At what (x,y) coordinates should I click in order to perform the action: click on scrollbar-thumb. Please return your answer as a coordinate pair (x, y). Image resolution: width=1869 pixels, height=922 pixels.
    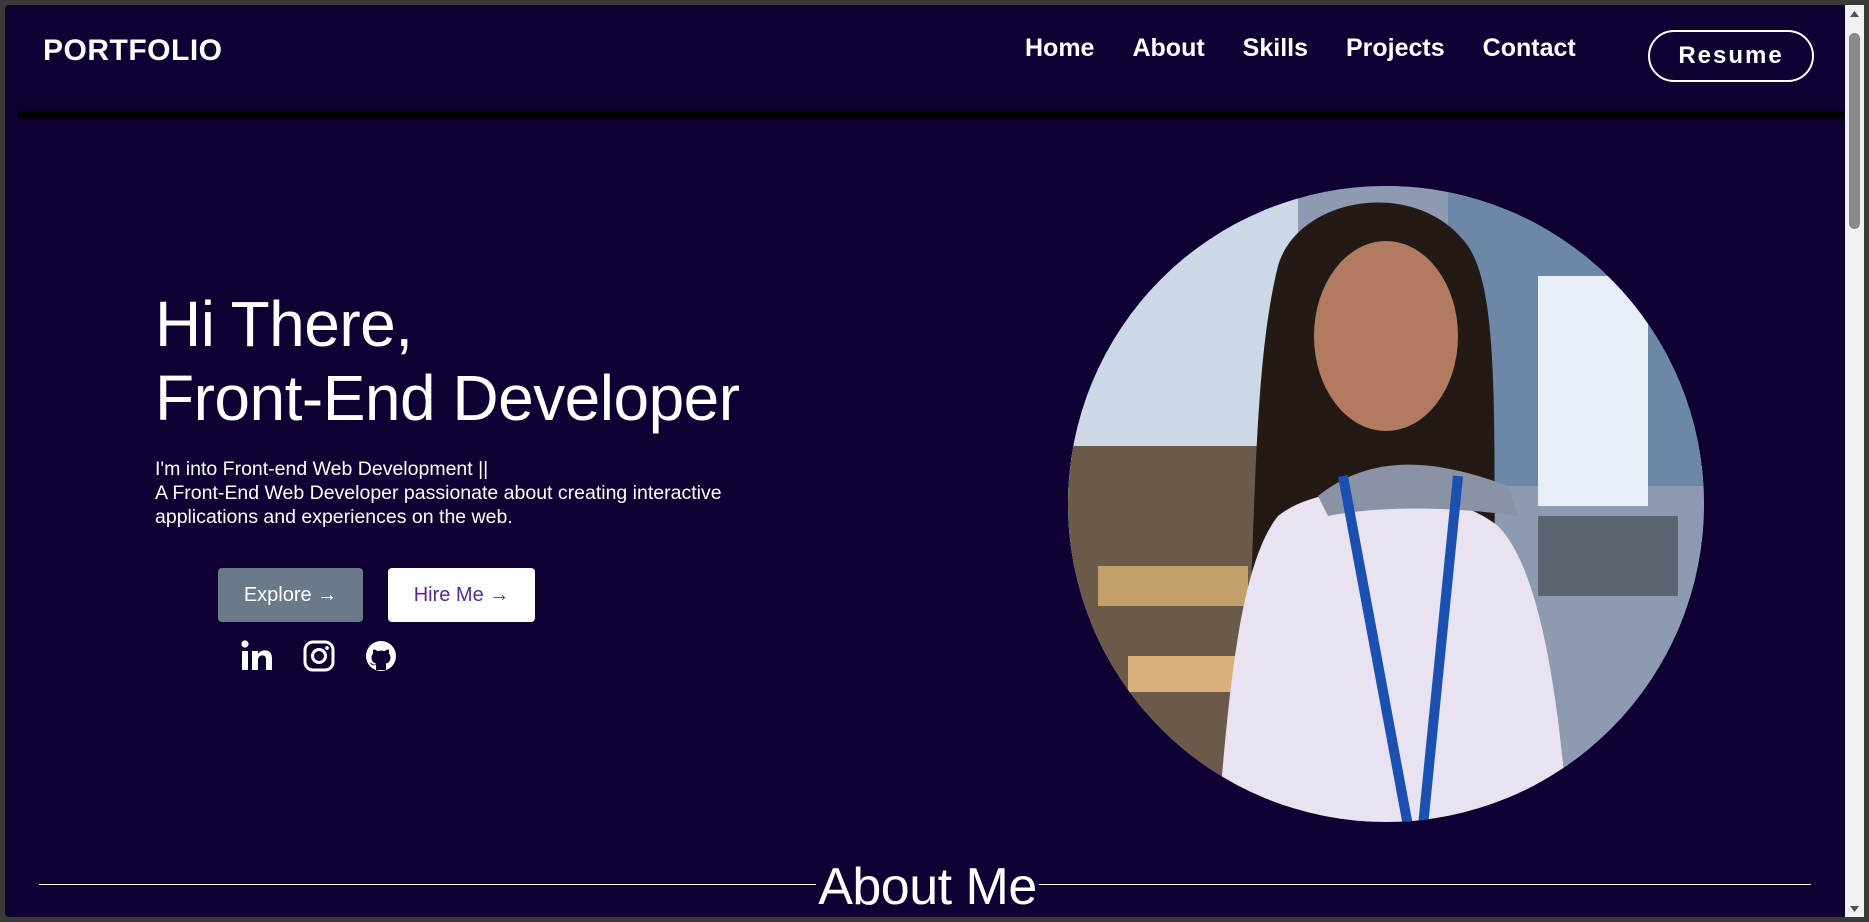
    Looking at the image, I should click on (1854, 131).